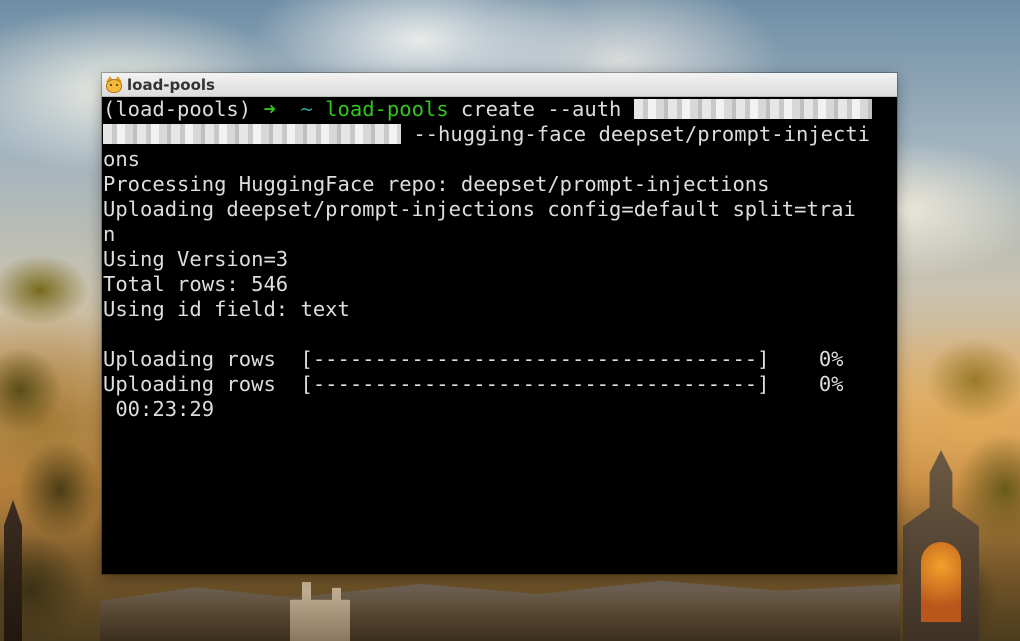 Image resolution: width=1020 pixels, height=641 pixels. Describe the element at coordinates (306, 109) in the screenshot. I see `prompt-cwd: ~` at that location.